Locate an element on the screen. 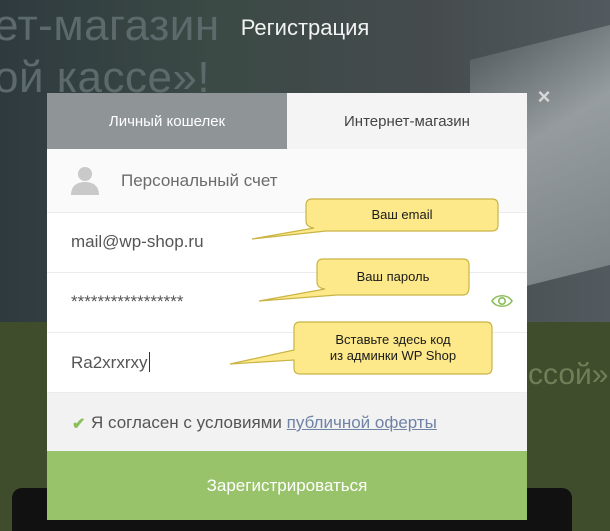  text-caret is located at coordinates (149, 362).